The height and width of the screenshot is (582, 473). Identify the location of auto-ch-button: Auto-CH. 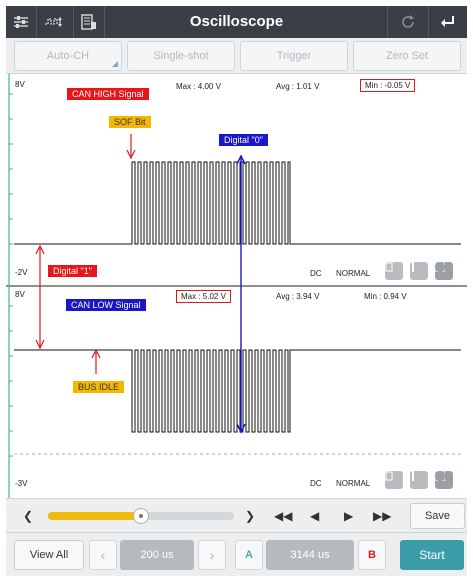
(68, 56).